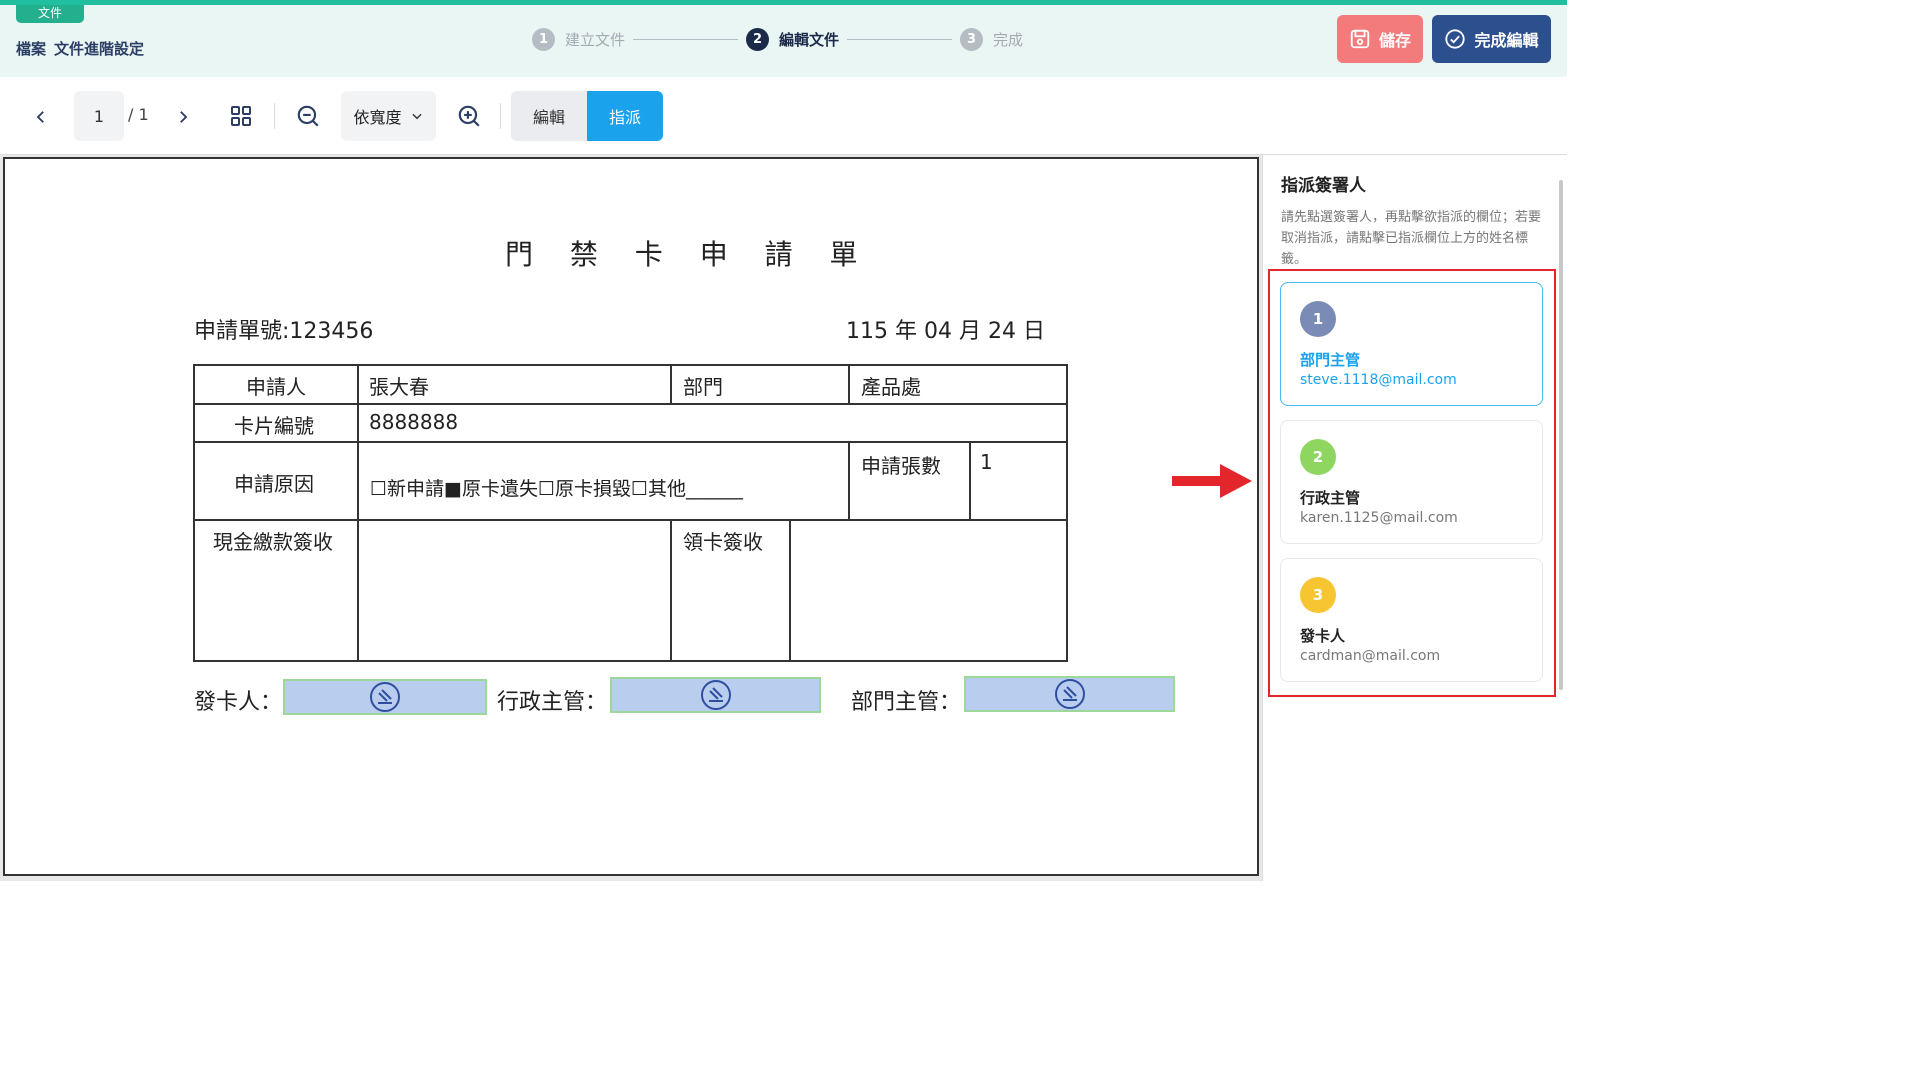 The height and width of the screenshot is (1080, 1920). I want to click on document-toolbar: 1 / 1 依寬度 編輯 指派, so click(783, 116).